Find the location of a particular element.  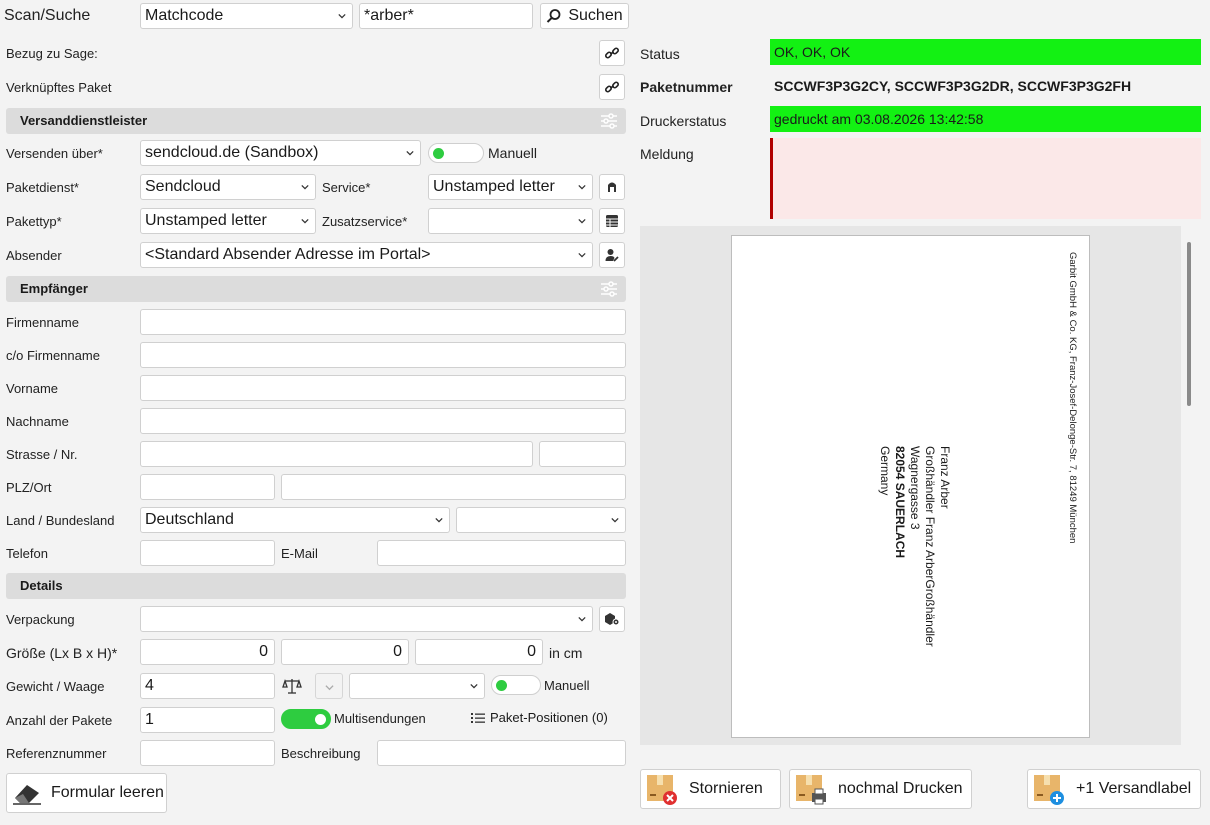

zusatzservice-label: Zusatzservice* is located at coordinates (365, 221).